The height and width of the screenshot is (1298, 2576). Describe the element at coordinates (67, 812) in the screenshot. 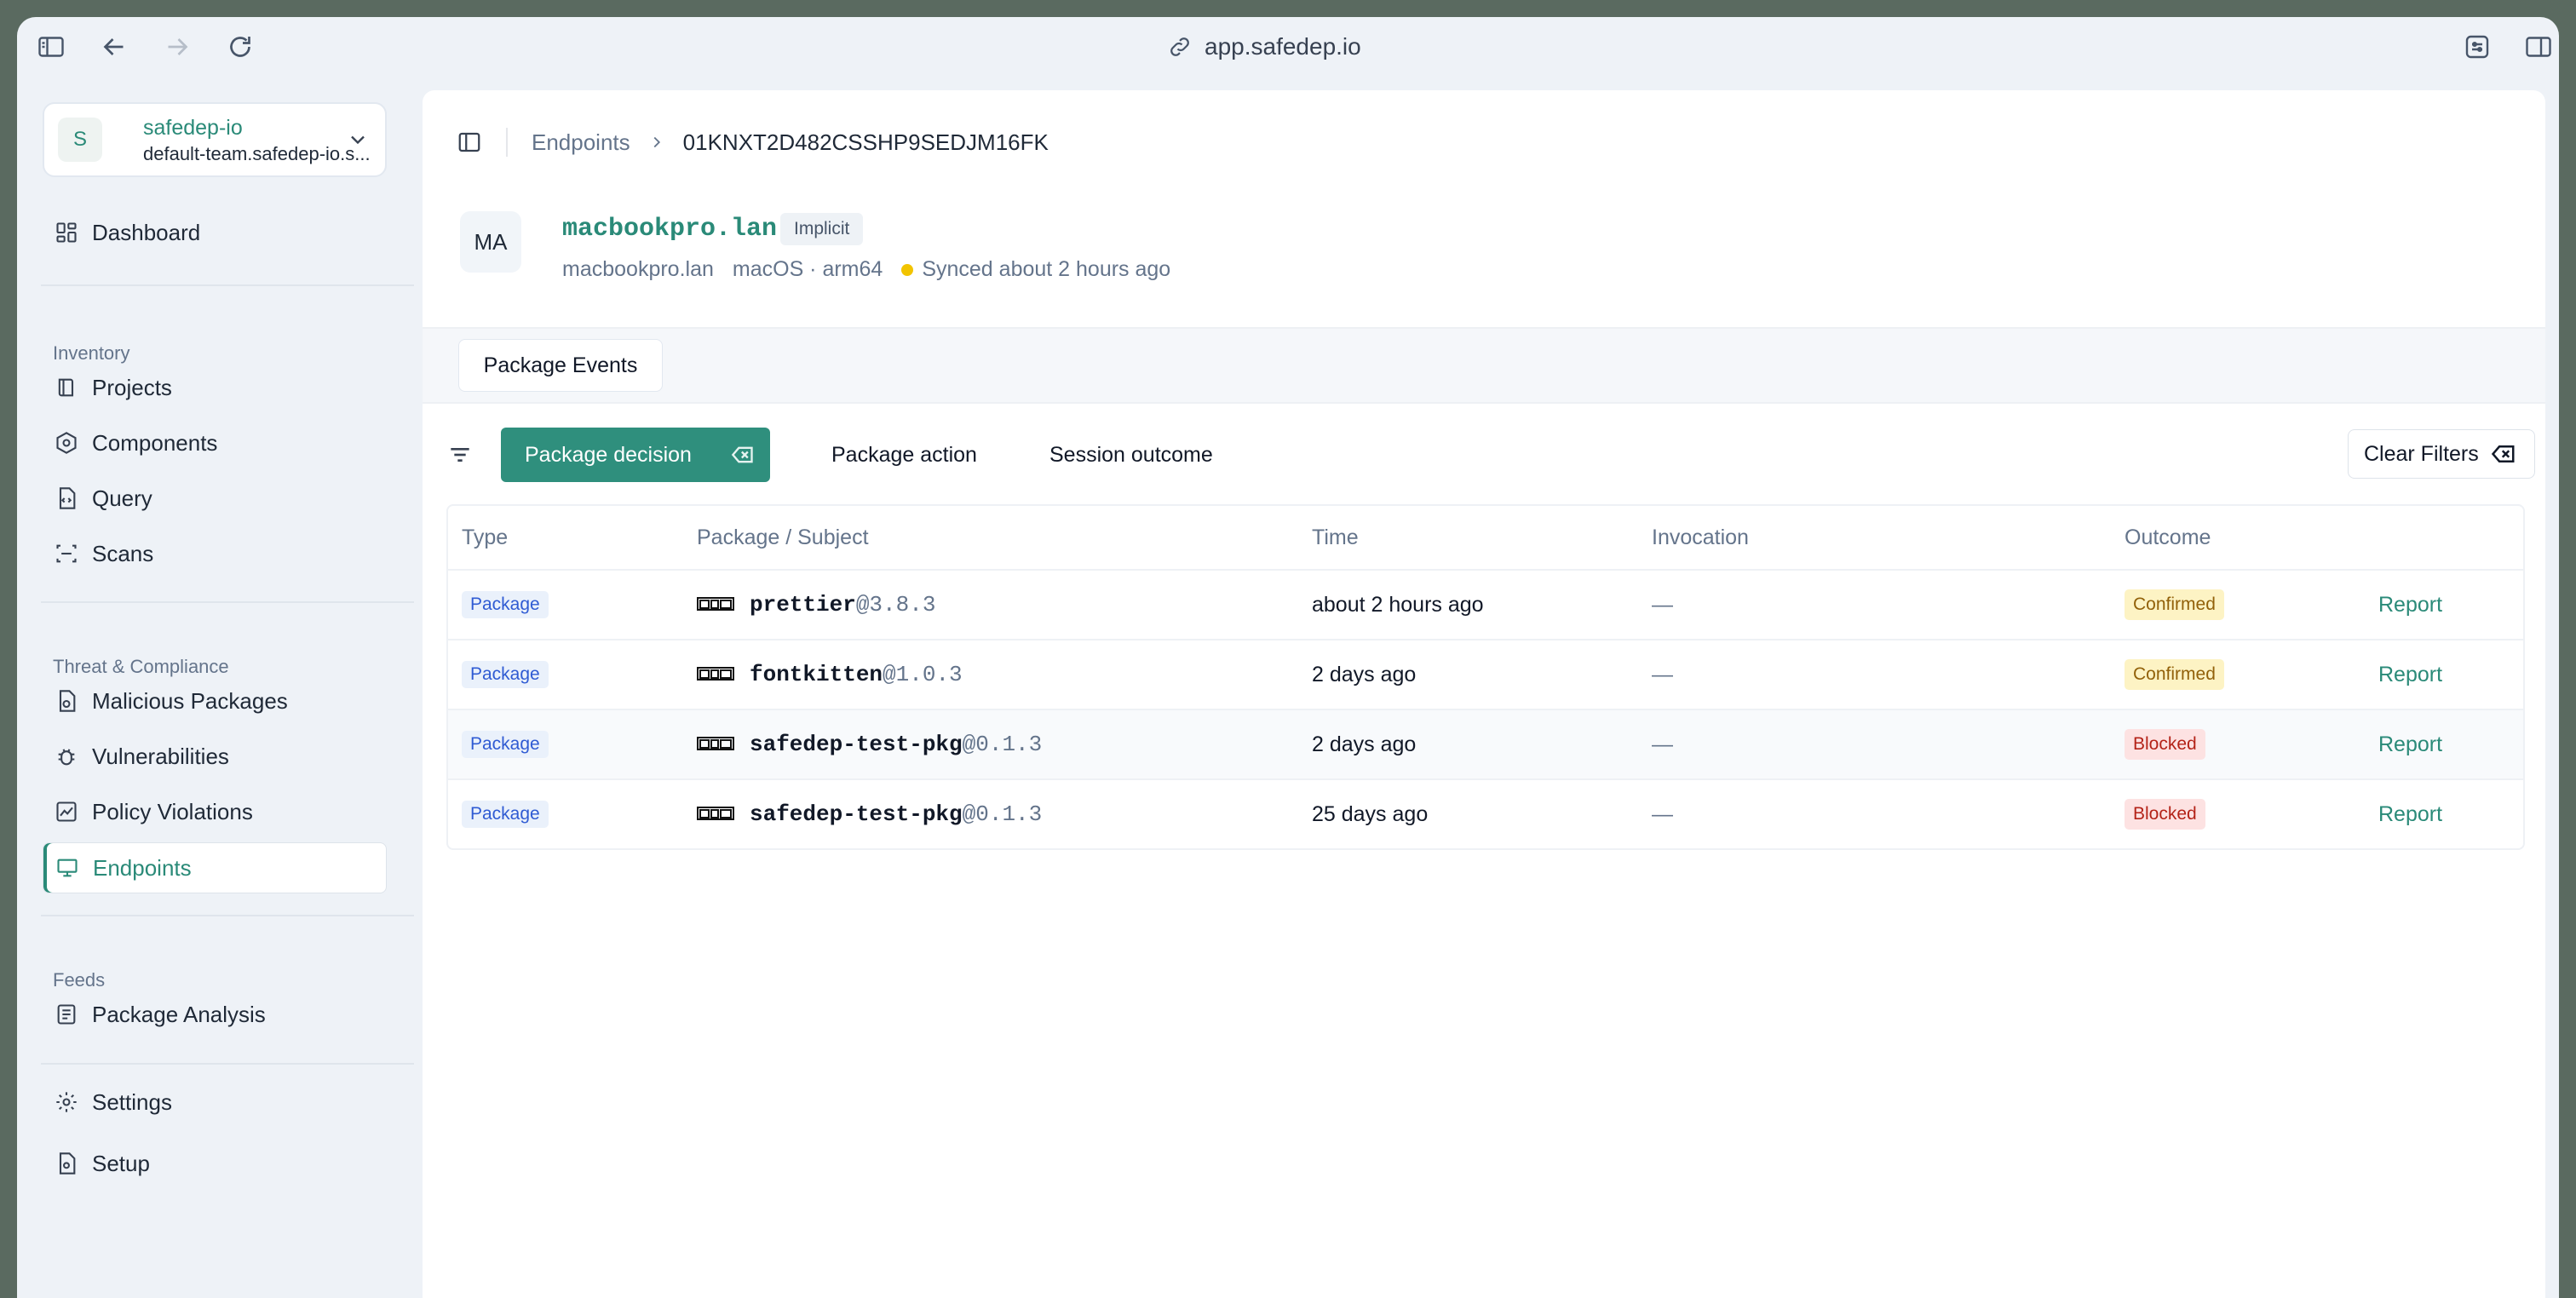

I see `chart-icon` at that location.